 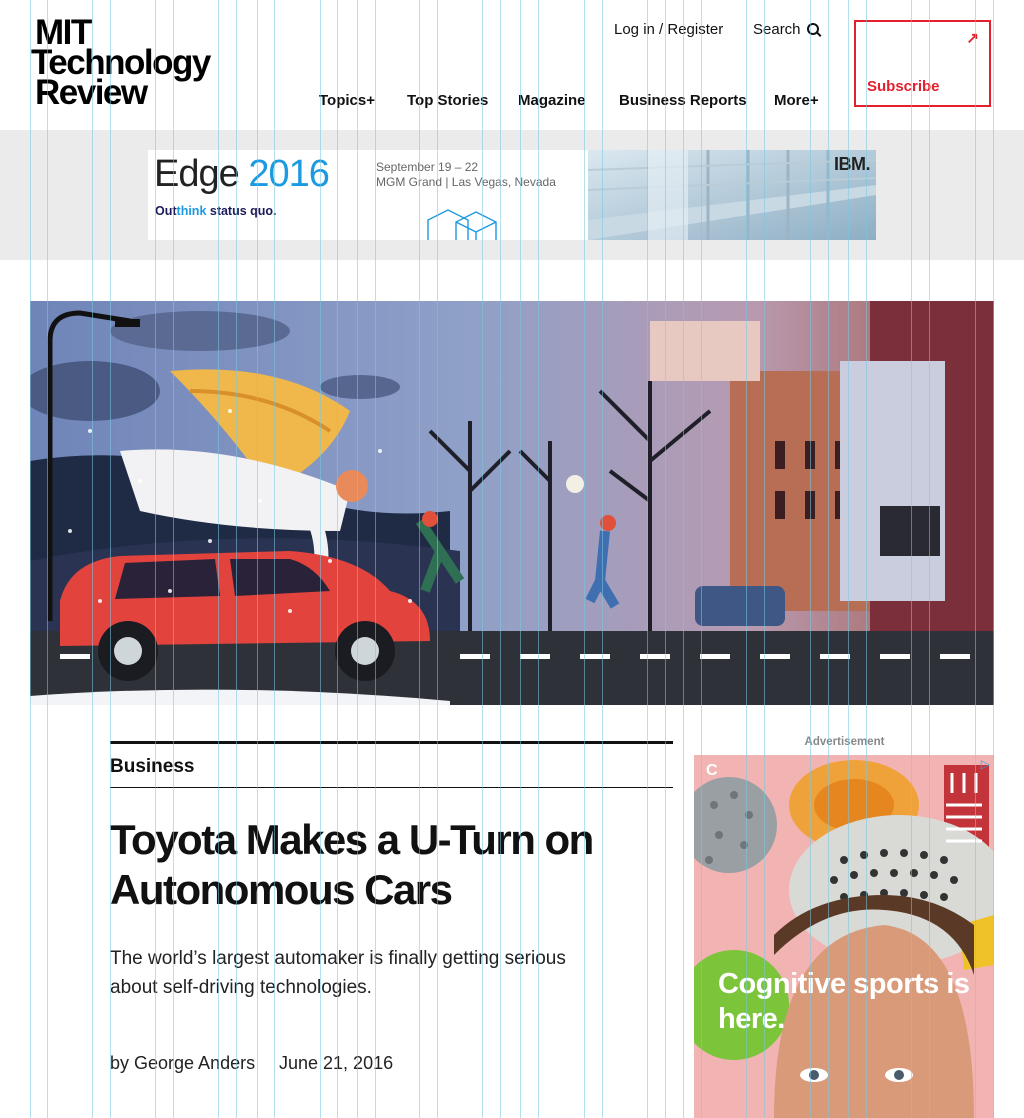 What do you see at coordinates (796, 100) in the screenshot?
I see `nav-more: More+` at bounding box center [796, 100].